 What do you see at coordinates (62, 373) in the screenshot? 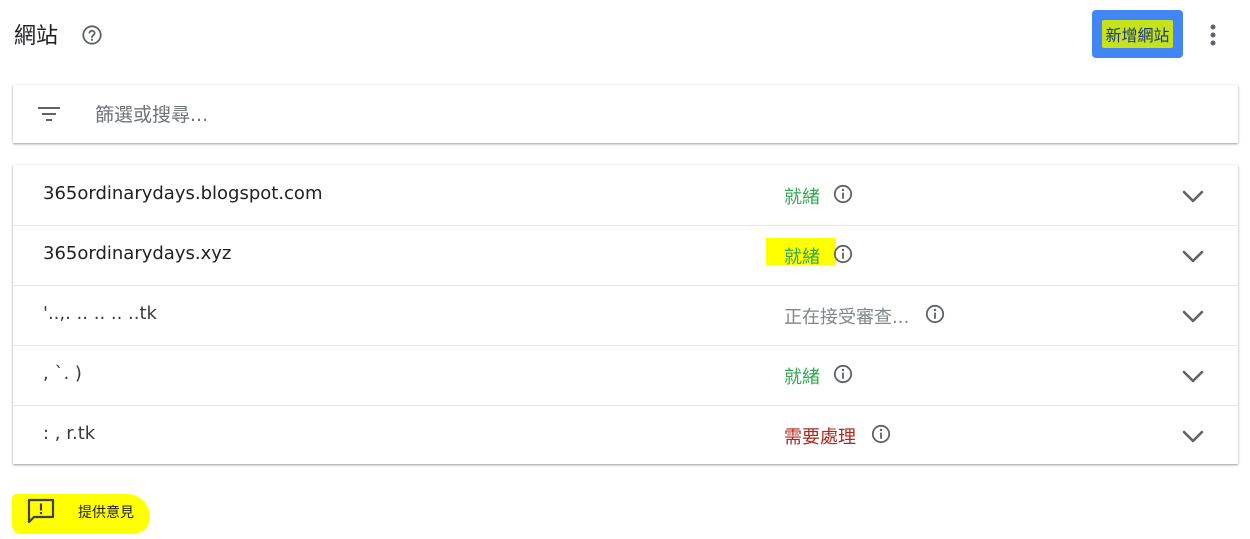
I see `site-name: , `. )` at bounding box center [62, 373].